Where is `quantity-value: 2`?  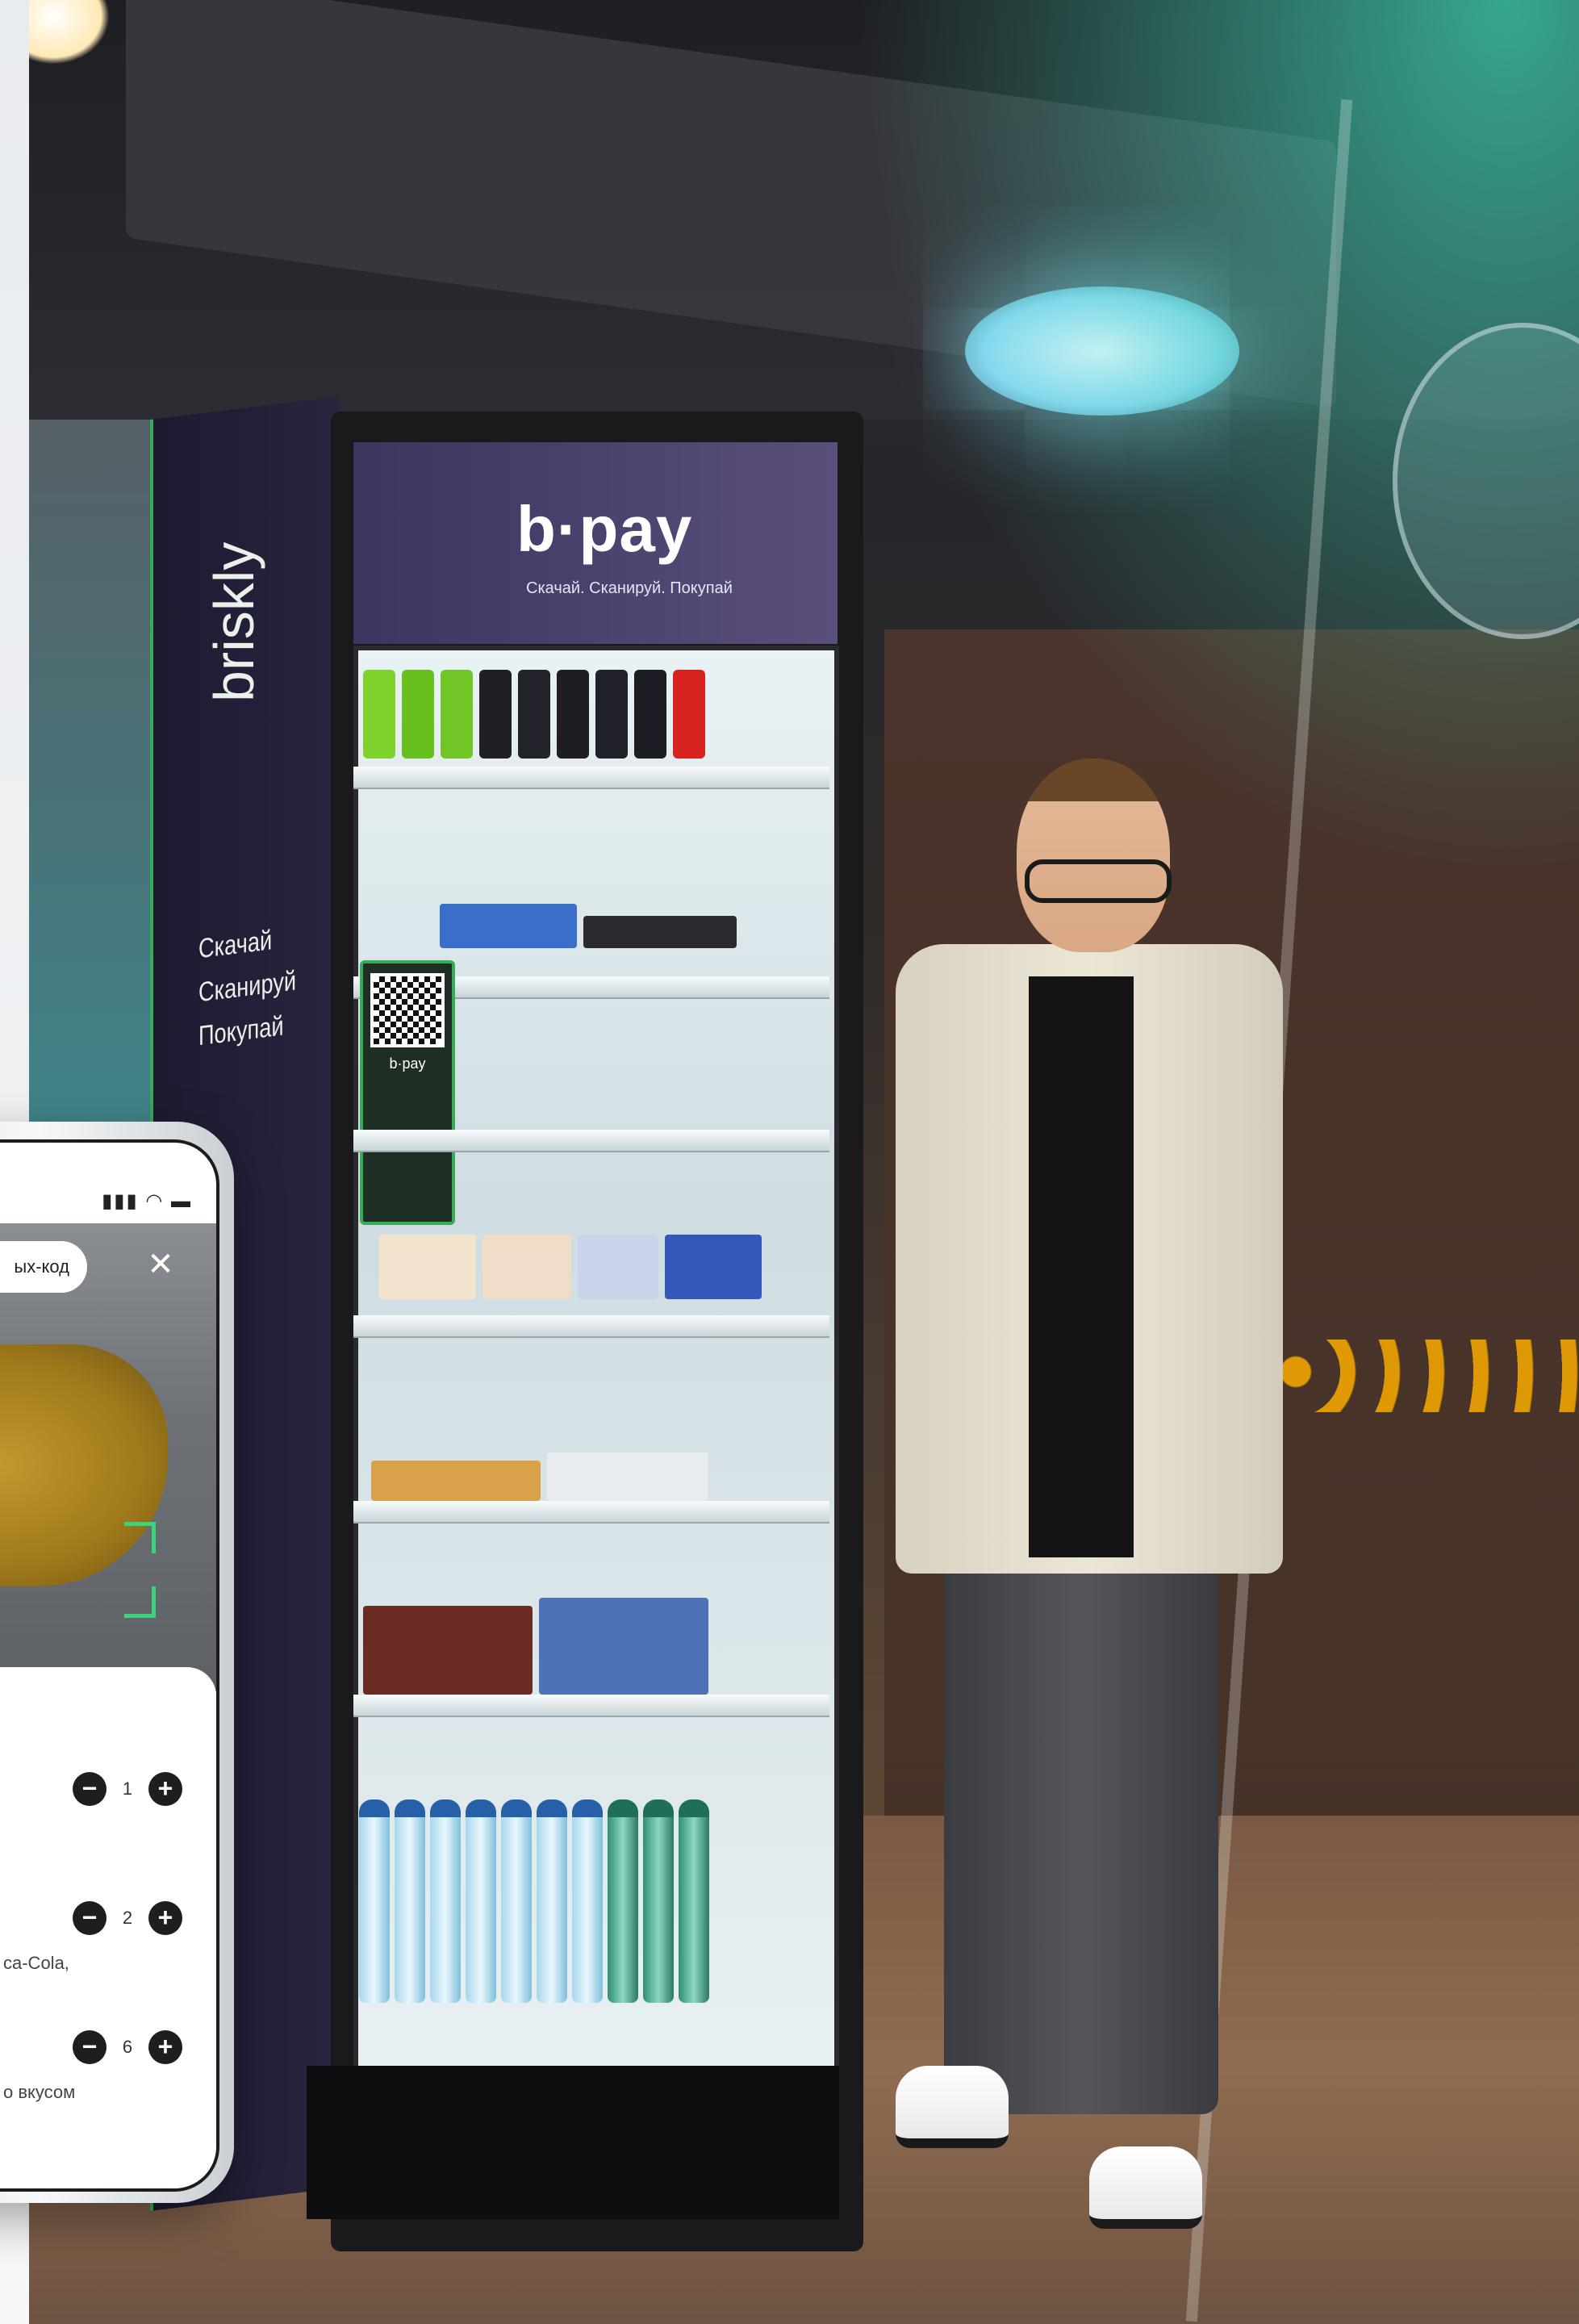
quantity-value: 2 is located at coordinates (127, 1918).